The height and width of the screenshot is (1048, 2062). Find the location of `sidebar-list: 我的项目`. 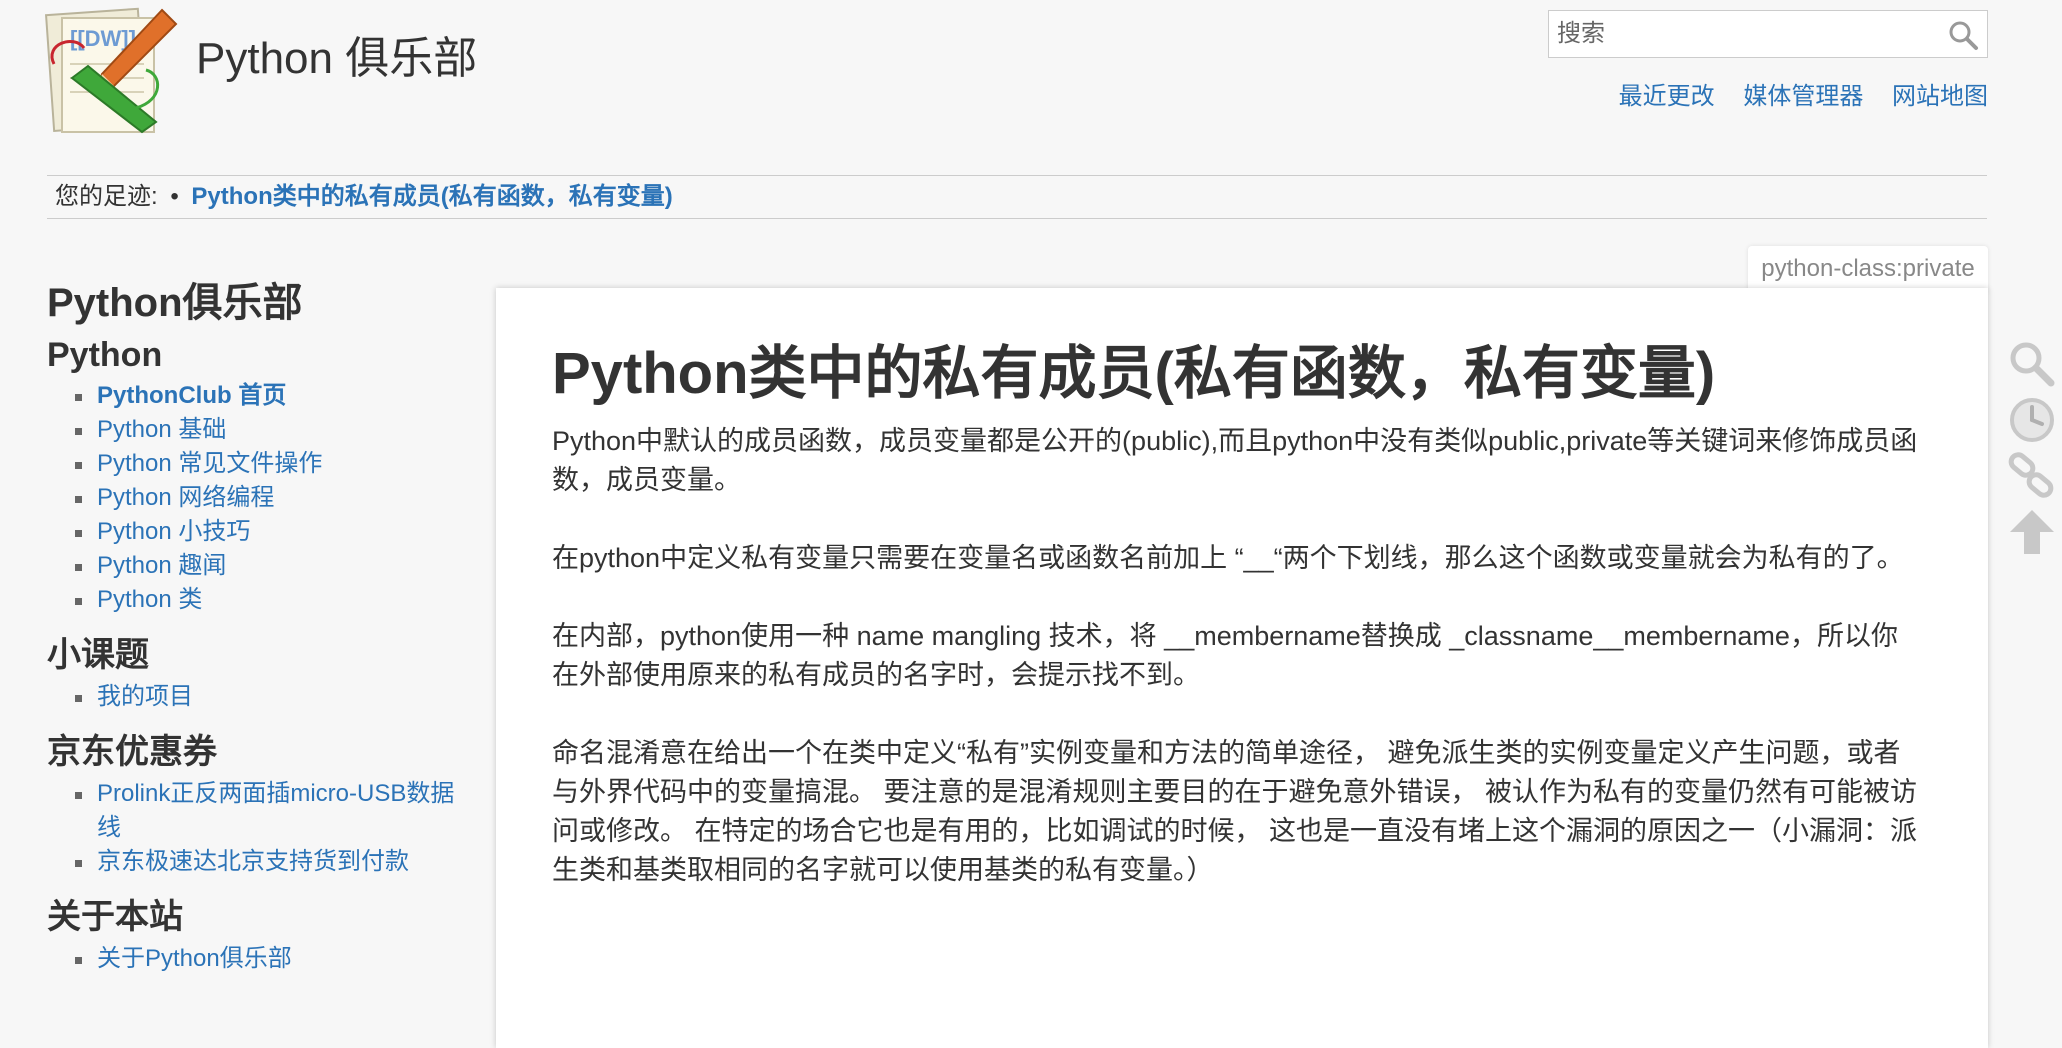

sidebar-list: 我的项目 is located at coordinates (257, 697).